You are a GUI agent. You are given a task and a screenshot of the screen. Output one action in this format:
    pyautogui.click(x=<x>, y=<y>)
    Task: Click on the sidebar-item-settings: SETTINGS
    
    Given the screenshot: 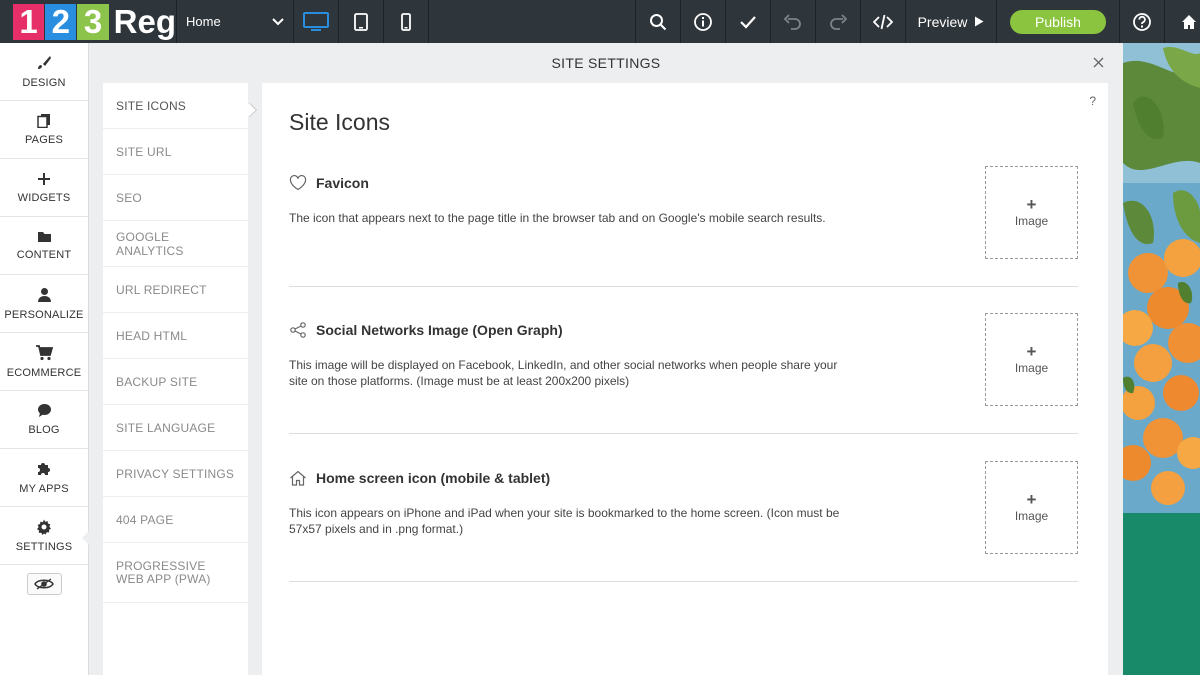 What is the action you would take?
    pyautogui.click(x=44, y=536)
    